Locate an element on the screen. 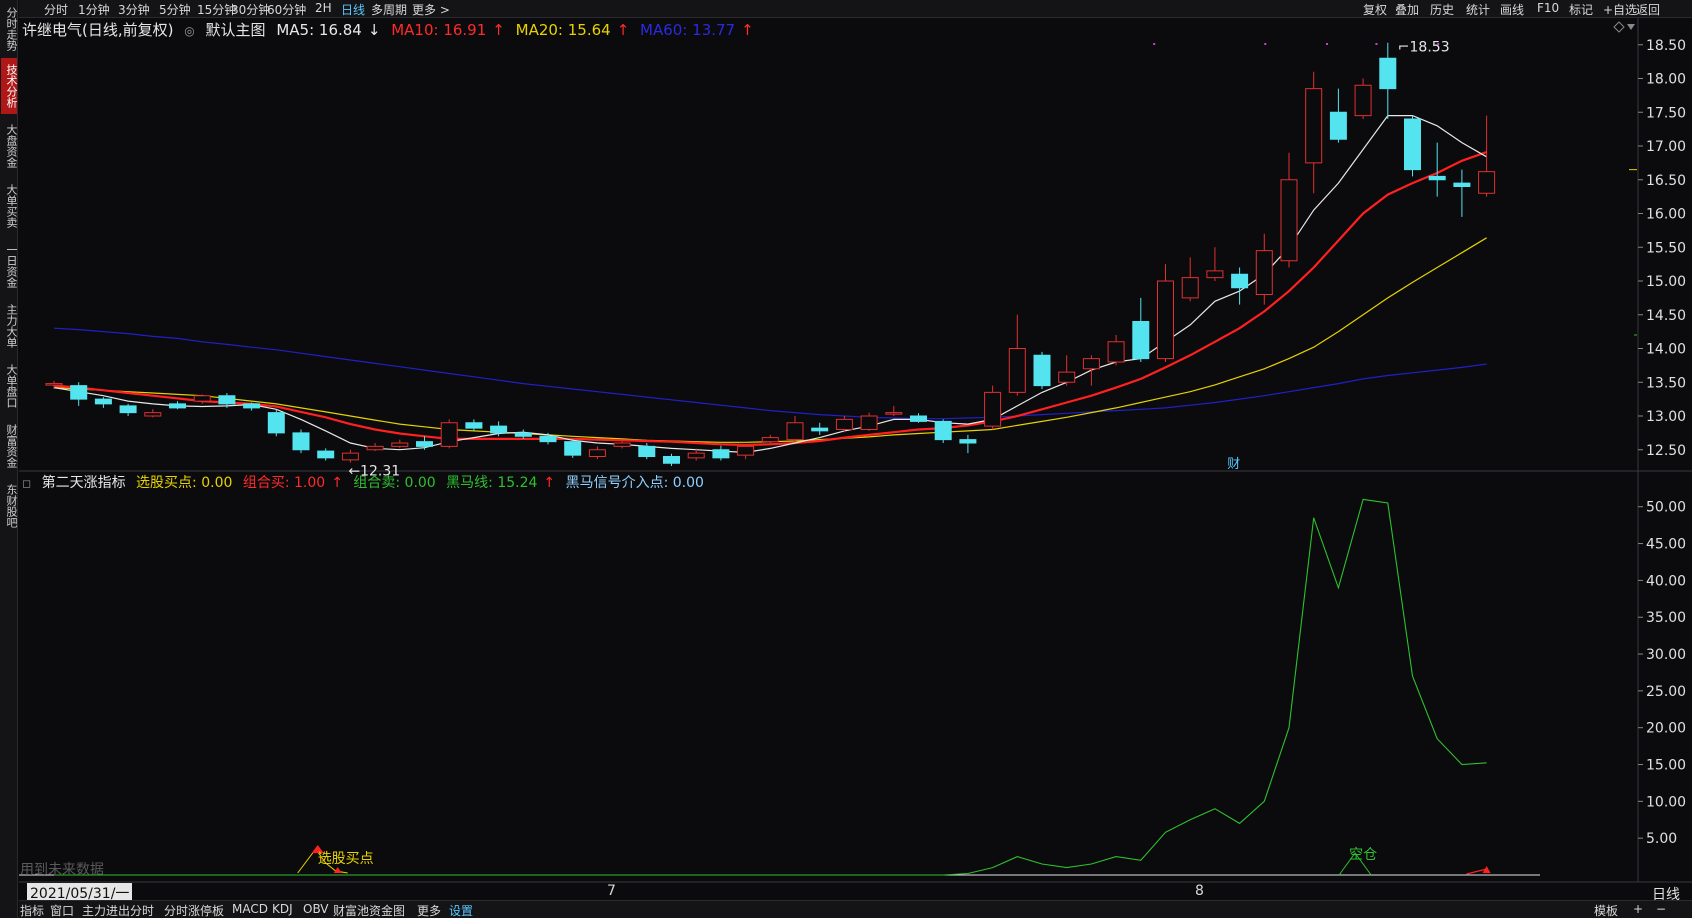  horse-line-value: 黑马线: 15.24 ↑ is located at coordinates (500, 483).